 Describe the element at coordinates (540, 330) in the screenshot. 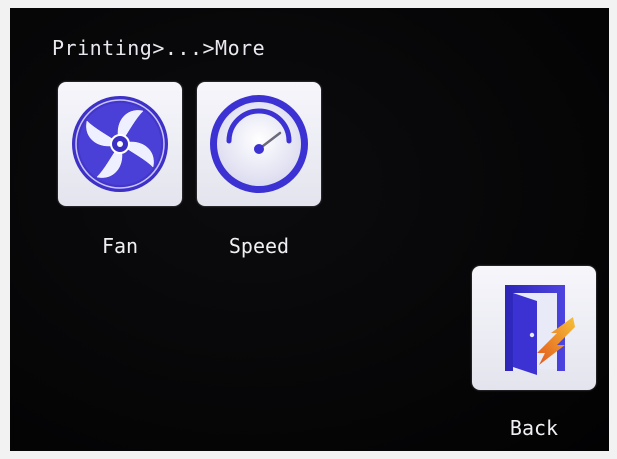

I see `exit-door-icon` at that location.